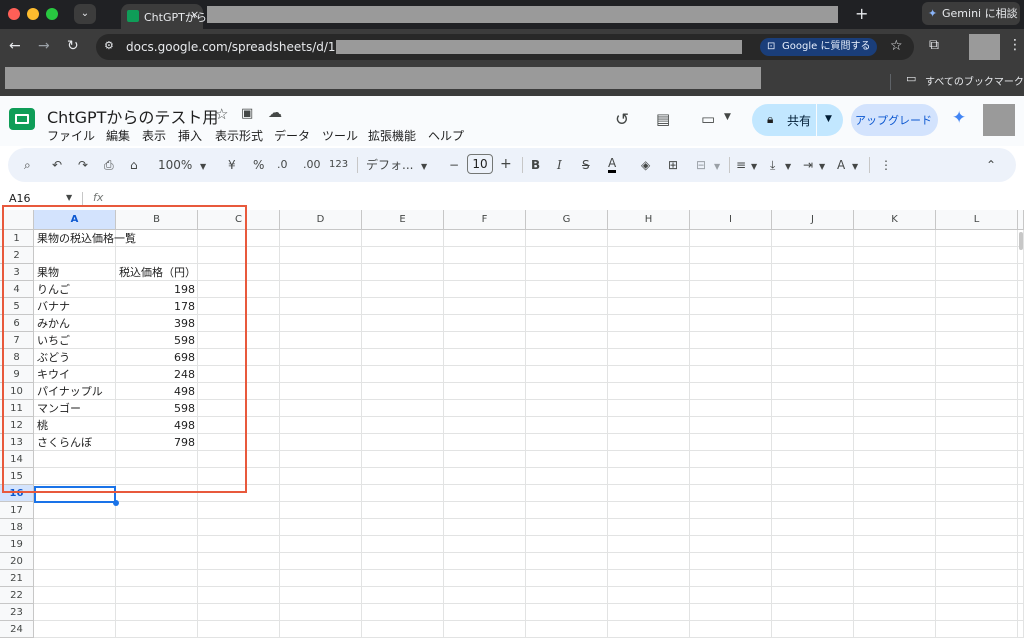 This screenshot has height=638, width=1024. What do you see at coordinates (258, 165) in the screenshot?
I see `percent-format-button: %` at bounding box center [258, 165].